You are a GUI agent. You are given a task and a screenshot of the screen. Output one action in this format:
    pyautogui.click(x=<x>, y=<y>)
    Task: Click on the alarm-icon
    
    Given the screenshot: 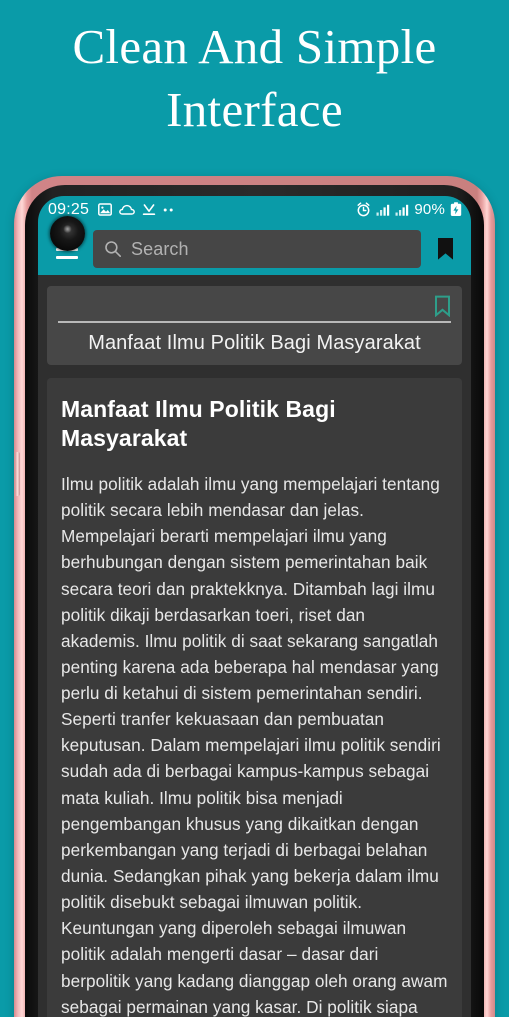 What is the action you would take?
    pyautogui.click(x=363, y=209)
    